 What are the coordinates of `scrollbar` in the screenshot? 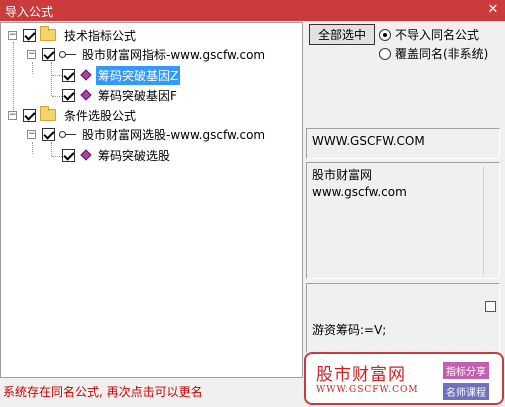 It's located at (490, 220).